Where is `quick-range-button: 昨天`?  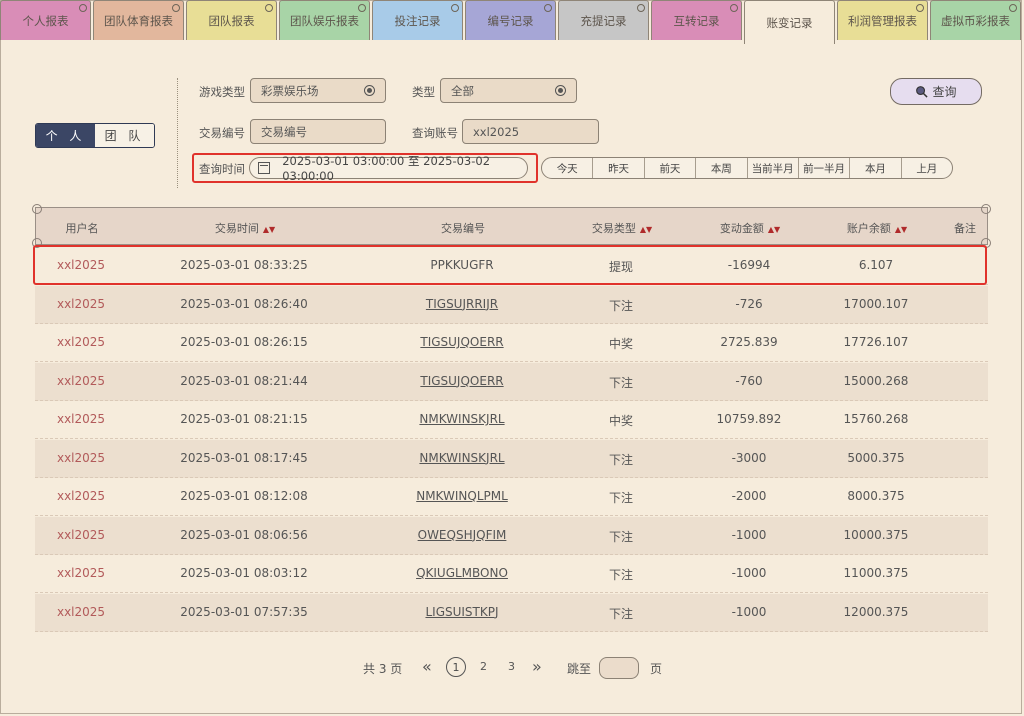 quick-range-button: 昨天 is located at coordinates (619, 168).